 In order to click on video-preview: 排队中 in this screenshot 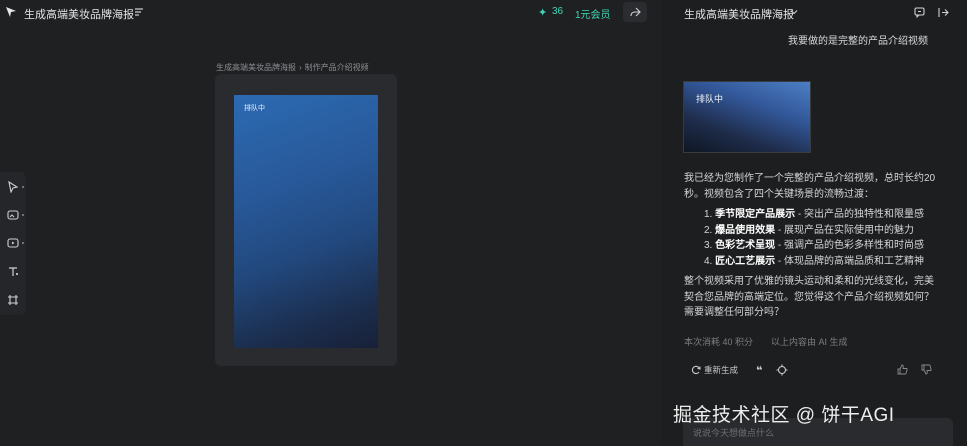, I will do `click(306, 221)`.